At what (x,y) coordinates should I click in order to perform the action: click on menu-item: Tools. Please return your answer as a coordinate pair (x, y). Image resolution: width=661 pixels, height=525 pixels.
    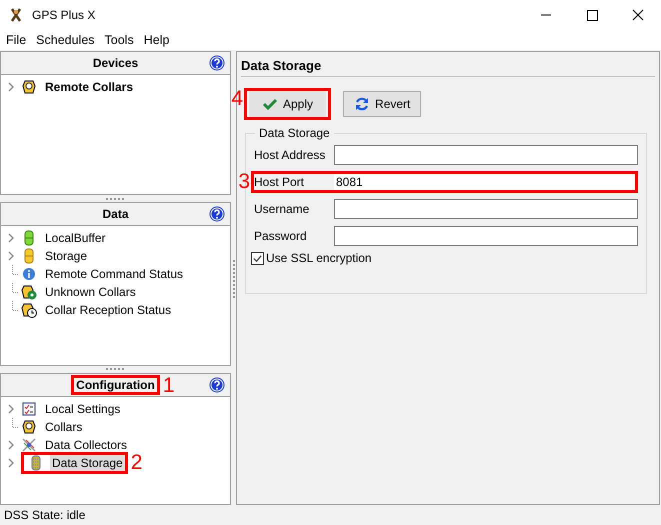
    Looking at the image, I should click on (119, 40).